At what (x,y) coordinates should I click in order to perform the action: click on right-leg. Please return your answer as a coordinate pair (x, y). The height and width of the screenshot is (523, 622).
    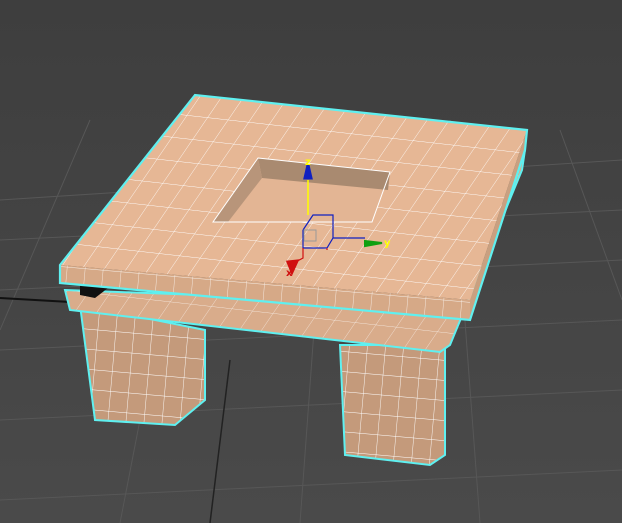
    Looking at the image, I should click on (392, 405).